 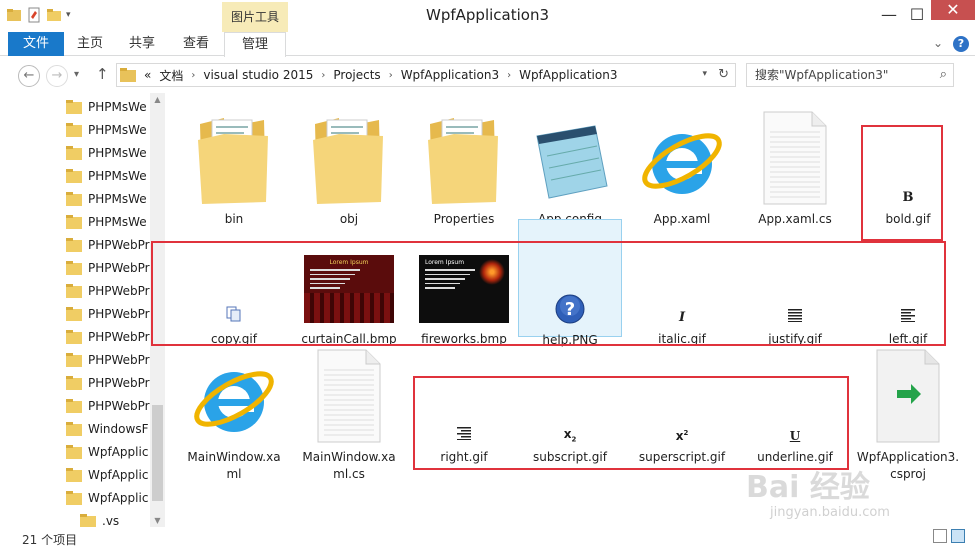 I want to click on window-title: WpfApplication3, so click(x=487, y=15).